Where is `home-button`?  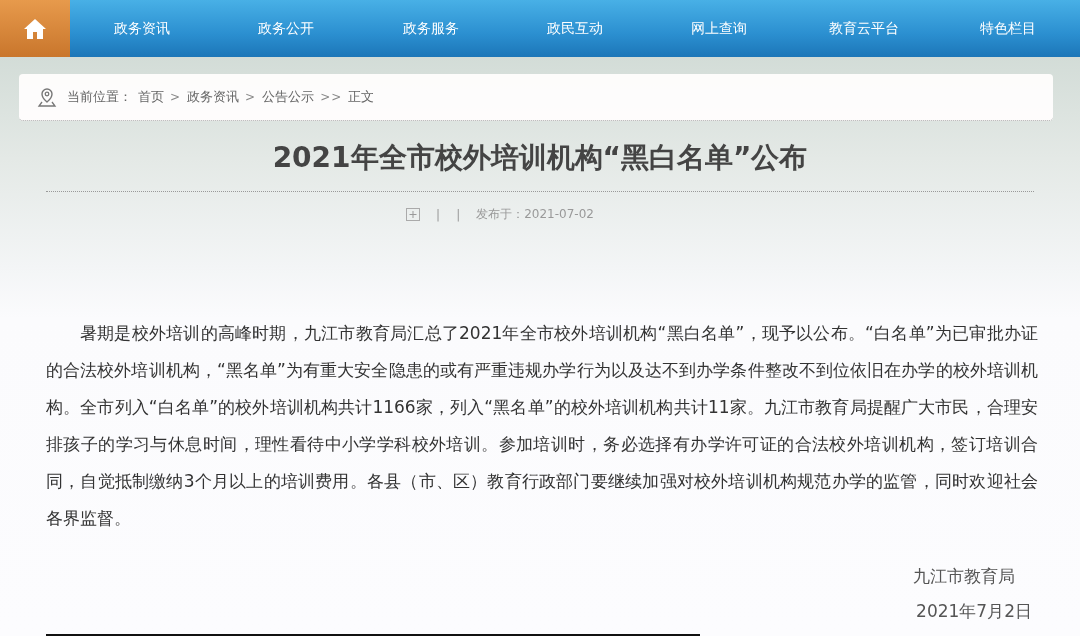 home-button is located at coordinates (35, 28).